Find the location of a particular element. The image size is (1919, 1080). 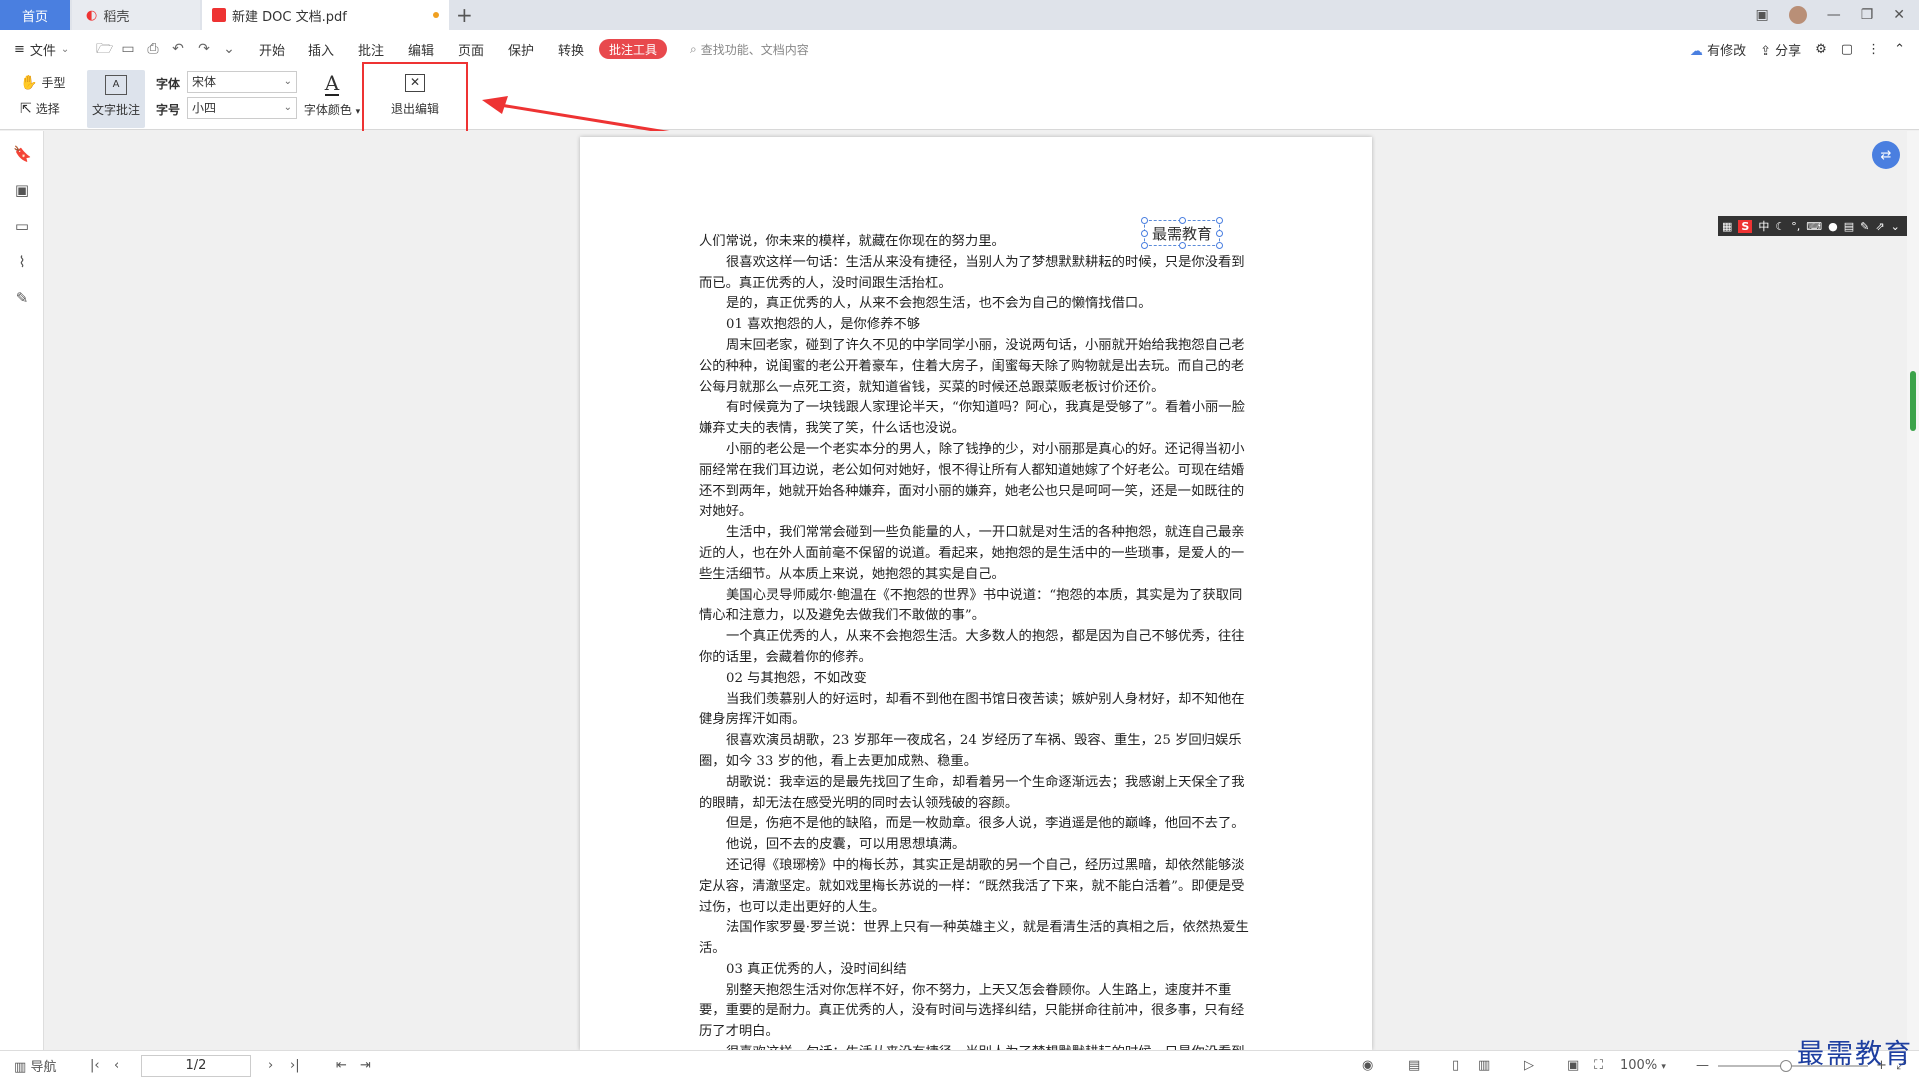

signature-icon: ✎ is located at coordinates (22, 298).